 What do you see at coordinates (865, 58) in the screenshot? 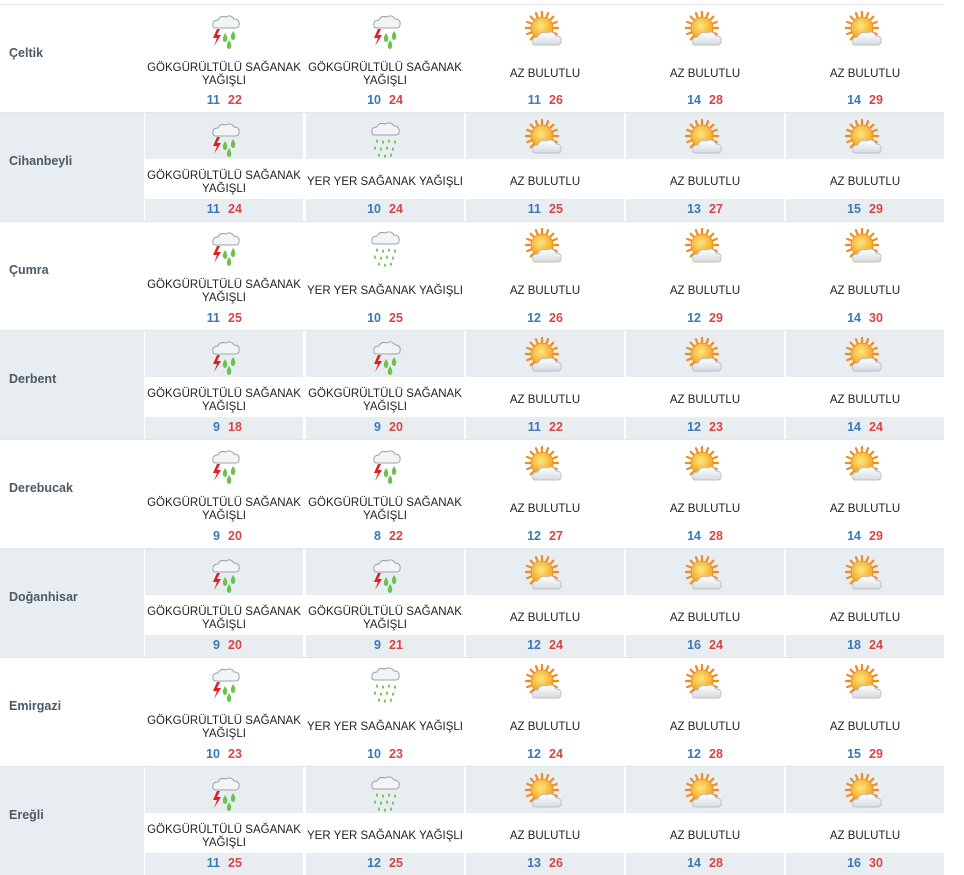
I see `day-cell: AZ BULUTLU 14 29` at bounding box center [865, 58].